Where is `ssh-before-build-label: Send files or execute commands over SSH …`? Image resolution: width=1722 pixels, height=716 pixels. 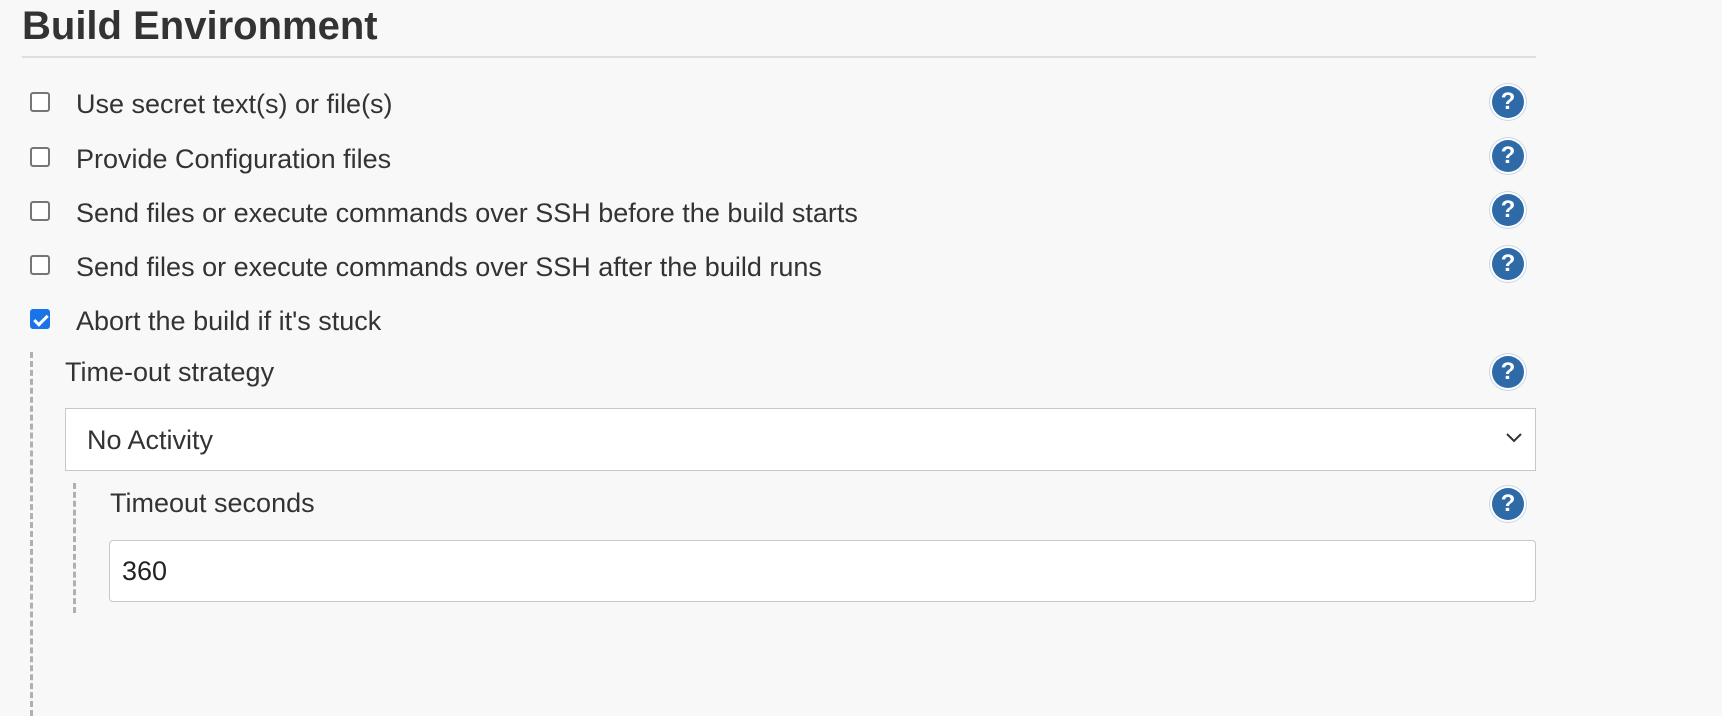 ssh-before-build-label: Send files or execute commands over SSH … is located at coordinates (467, 213).